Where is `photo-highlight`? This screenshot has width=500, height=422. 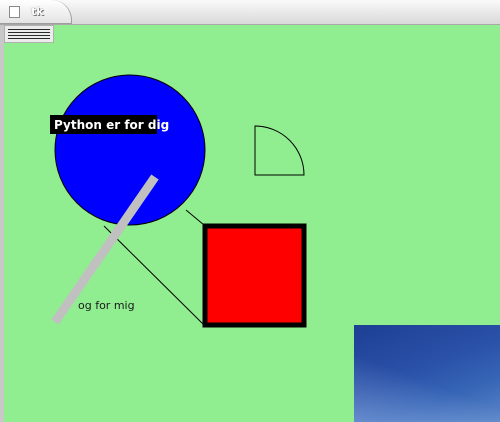
photo-highlight is located at coordinates (427, 373).